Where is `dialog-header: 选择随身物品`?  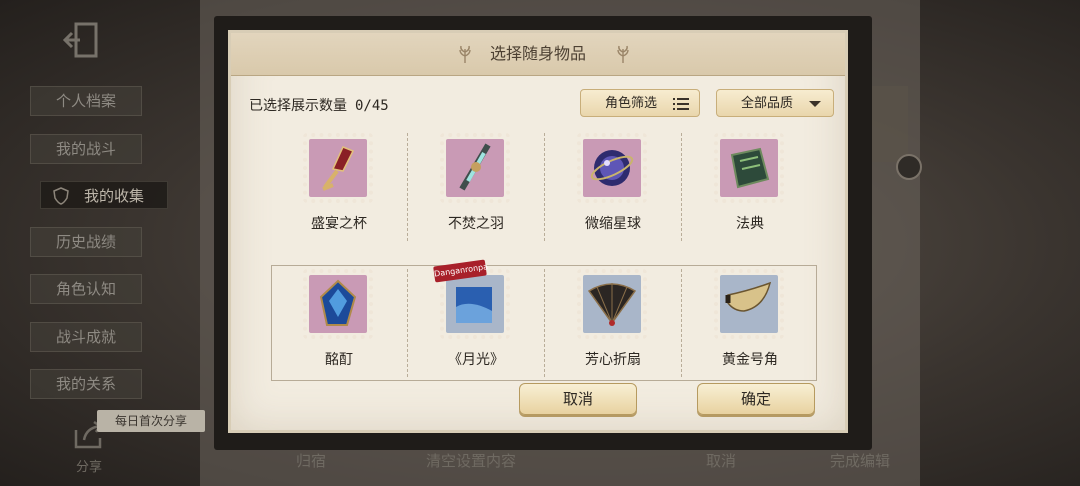 dialog-header: 选择随身物品 is located at coordinates (538, 54).